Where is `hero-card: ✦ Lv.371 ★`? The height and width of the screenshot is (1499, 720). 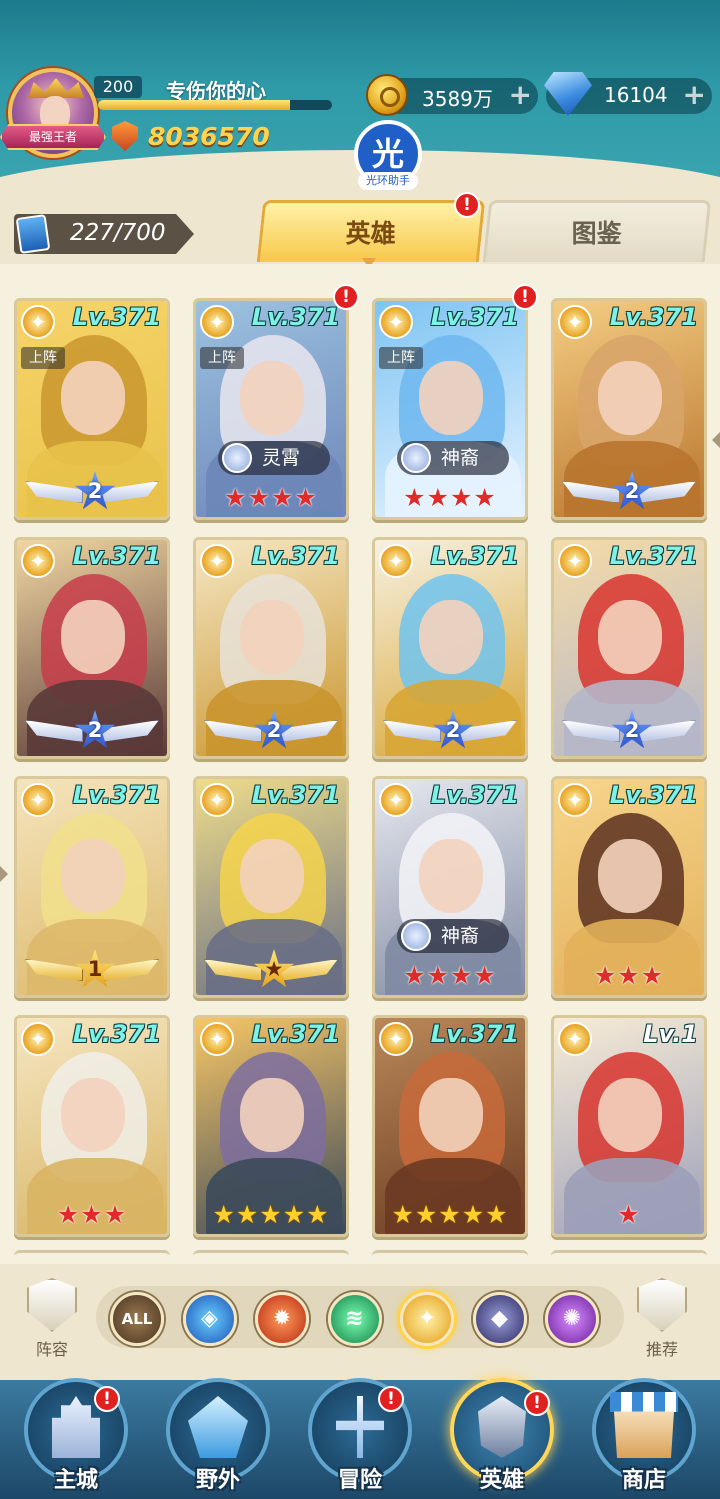
hero-card: ✦ Lv.371 ★ is located at coordinates (271, 887).